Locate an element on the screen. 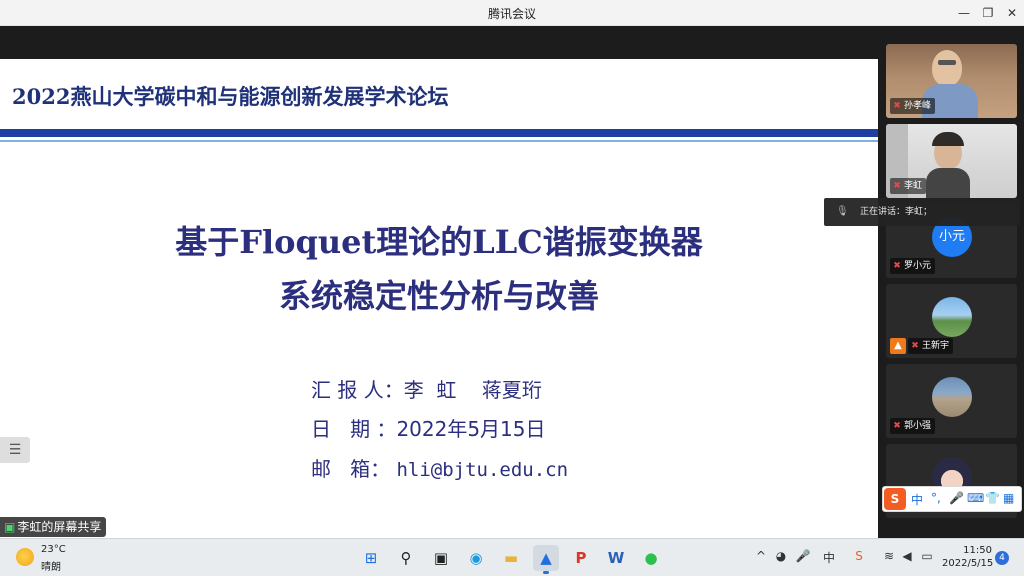 Image resolution: width=1024 pixels, height=576 pixels. clock-time: 11:50 is located at coordinates (977, 550).